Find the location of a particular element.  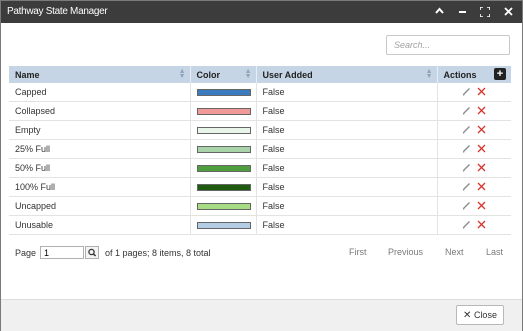

table-row: Collapsed False is located at coordinates (260, 111).